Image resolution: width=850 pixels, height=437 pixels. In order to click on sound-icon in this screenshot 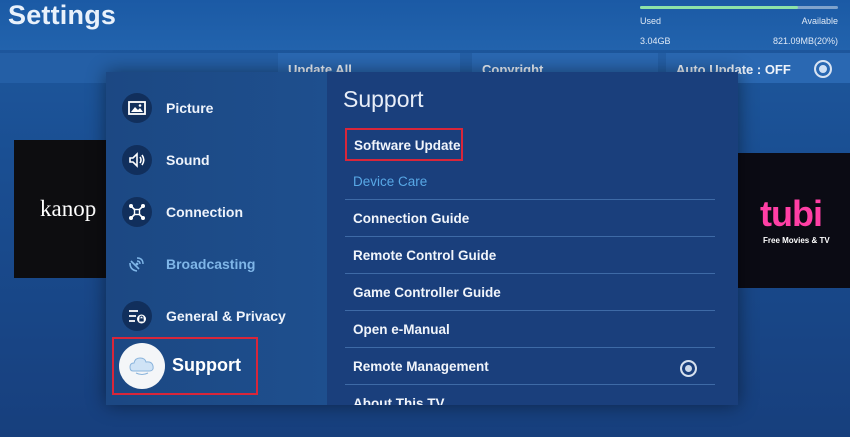, I will do `click(137, 160)`.